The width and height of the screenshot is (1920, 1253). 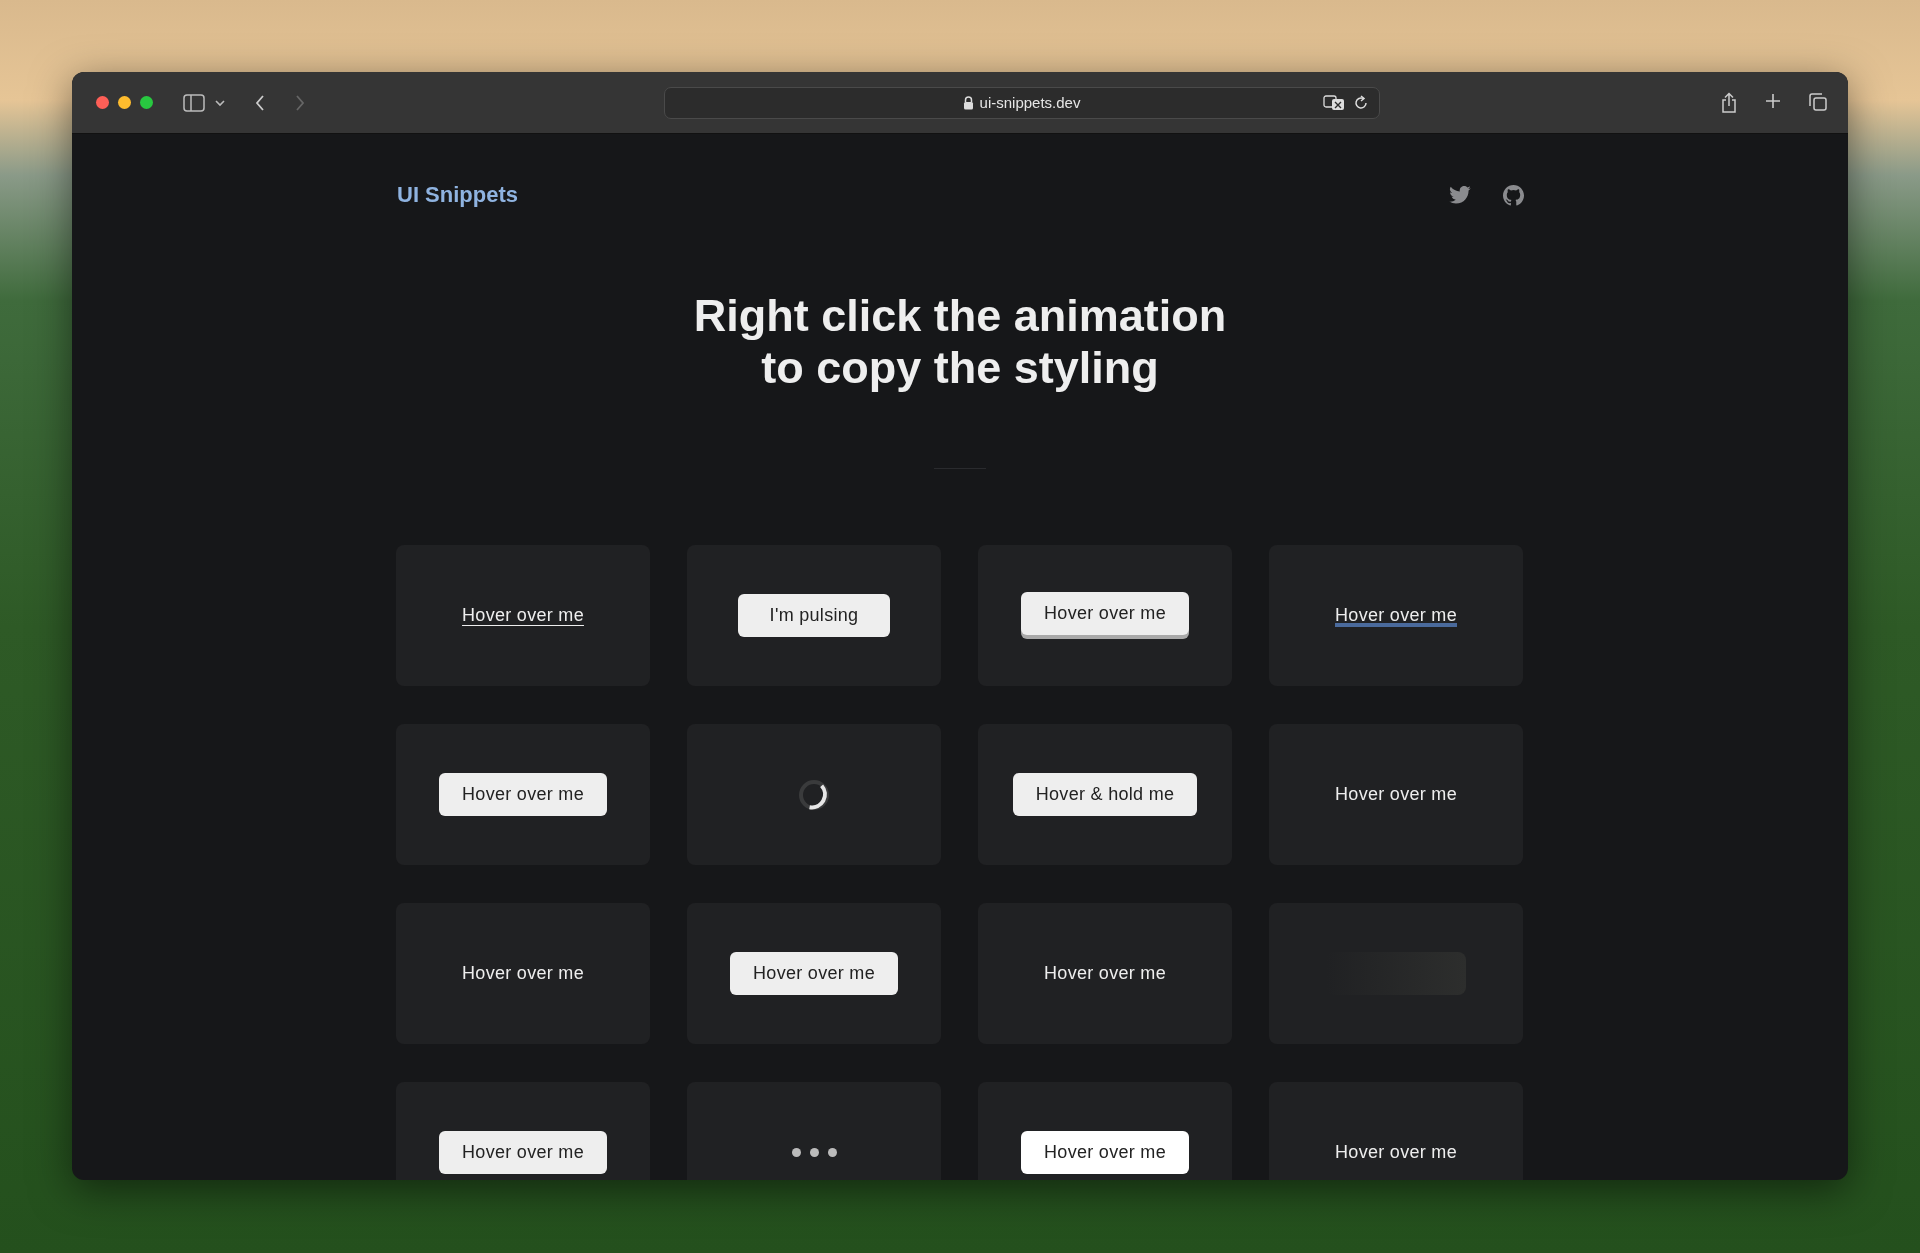 What do you see at coordinates (968, 102) in the screenshot?
I see `lock-icon` at bounding box center [968, 102].